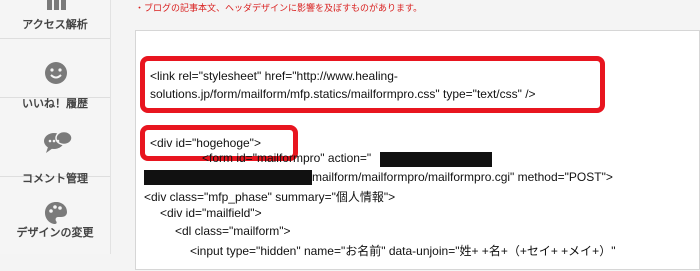 This screenshot has height=271, width=700. Describe the element at coordinates (55, 232) in the screenshot. I see `sidebar-item-label: デザインの変更` at that location.